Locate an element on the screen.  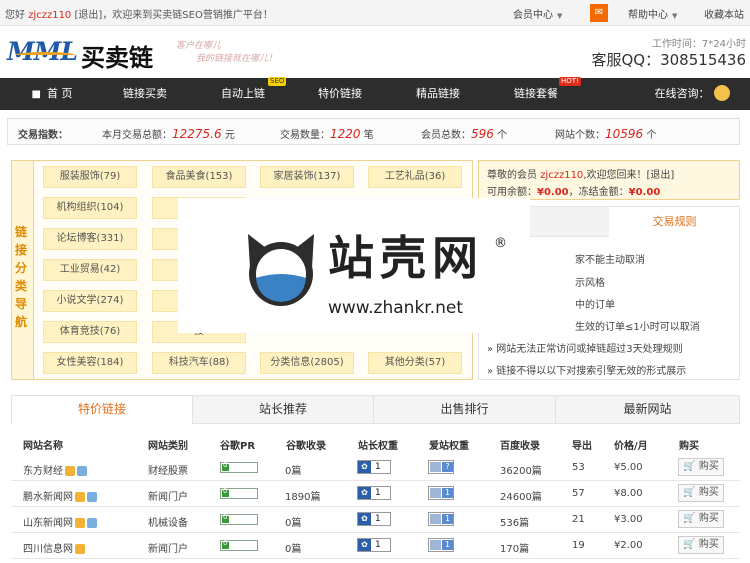
slogan: 客户在哪儿 我的链接就在哪儿！ is located at coordinates (226, 53).